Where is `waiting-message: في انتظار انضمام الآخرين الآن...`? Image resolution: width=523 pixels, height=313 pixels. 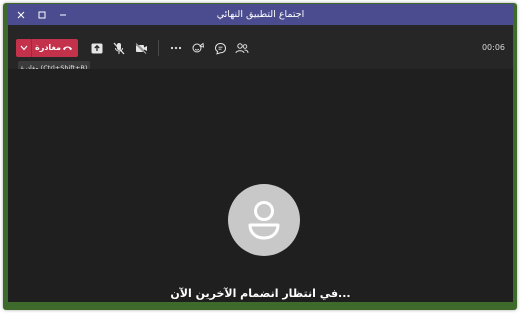 waiting-message: في انتظار انضمام الآخرين الآن... is located at coordinates (260, 293).